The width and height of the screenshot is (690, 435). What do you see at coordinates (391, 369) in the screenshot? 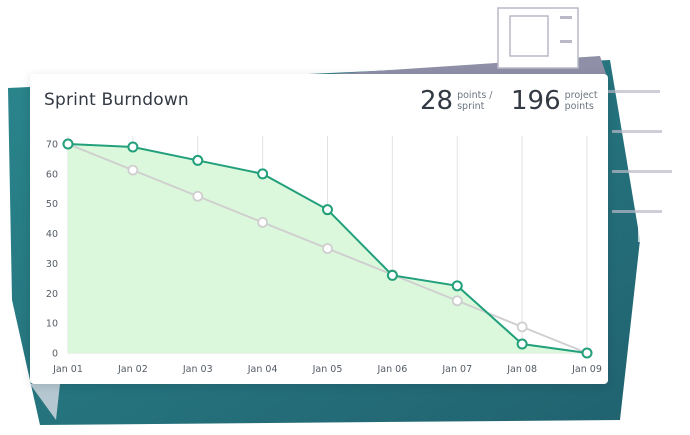
I see `x-tick-label-5: Jan 06` at bounding box center [391, 369].